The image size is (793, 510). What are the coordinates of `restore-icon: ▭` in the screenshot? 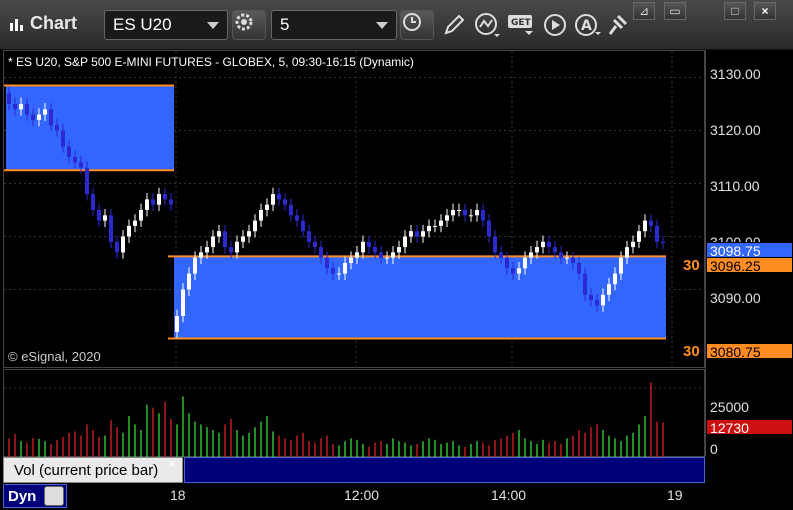 It's located at (675, 11).